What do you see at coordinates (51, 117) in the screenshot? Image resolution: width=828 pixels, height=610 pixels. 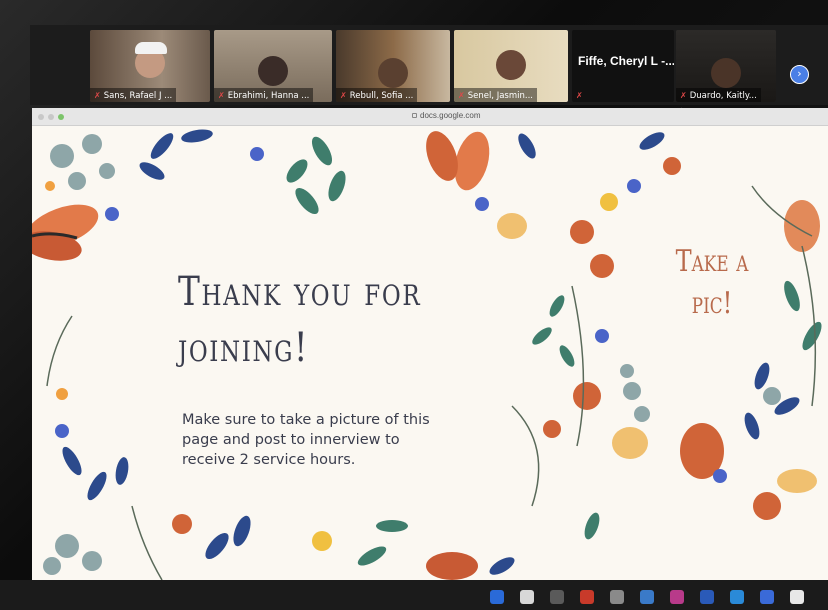 I see `minimize-dot-icon` at bounding box center [51, 117].